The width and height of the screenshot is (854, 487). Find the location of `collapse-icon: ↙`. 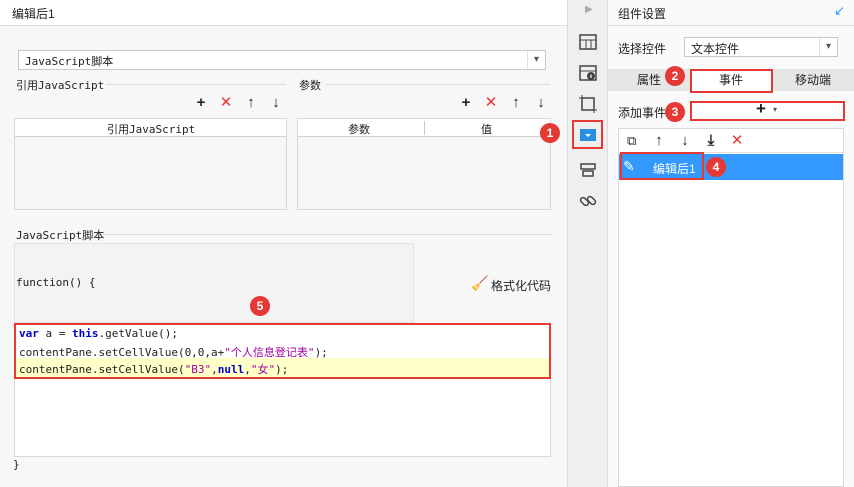

collapse-icon: ↙ is located at coordinates (839, 11).